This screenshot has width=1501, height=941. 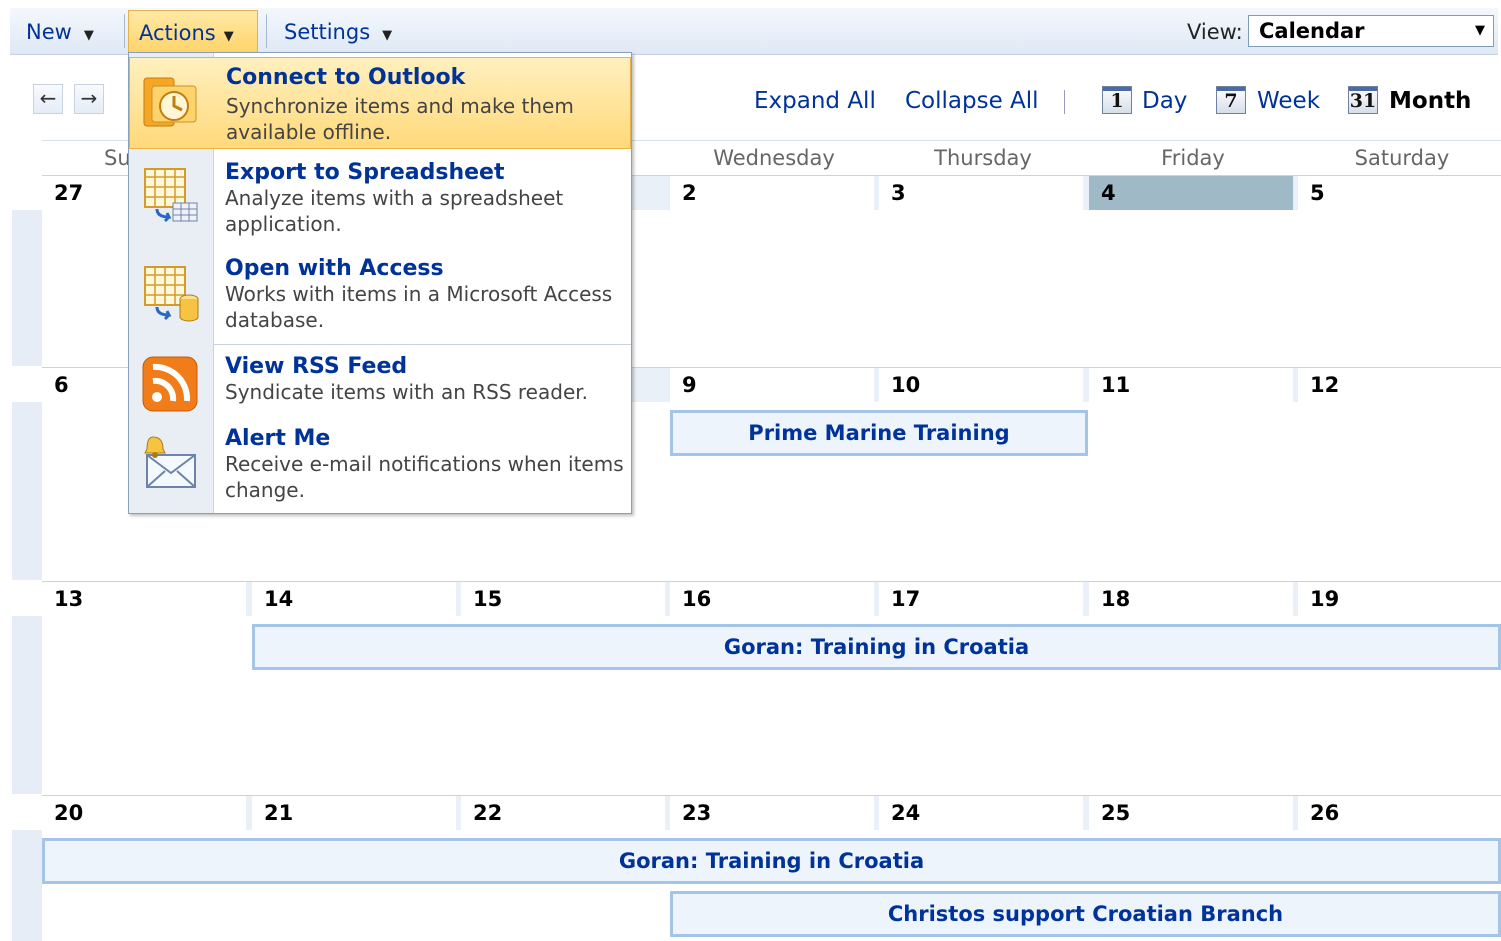 I want to click on date-cell: 18, so click(x=1191, y=599).